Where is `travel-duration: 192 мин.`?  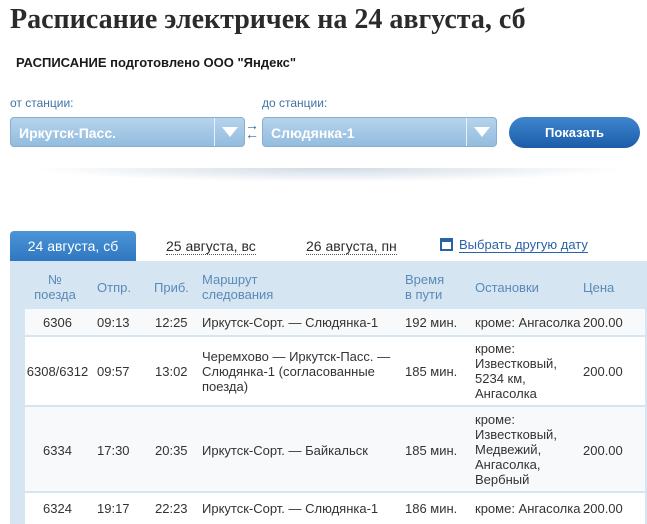
travel-duration: 192 мин. is located at coordinates (431, 322).